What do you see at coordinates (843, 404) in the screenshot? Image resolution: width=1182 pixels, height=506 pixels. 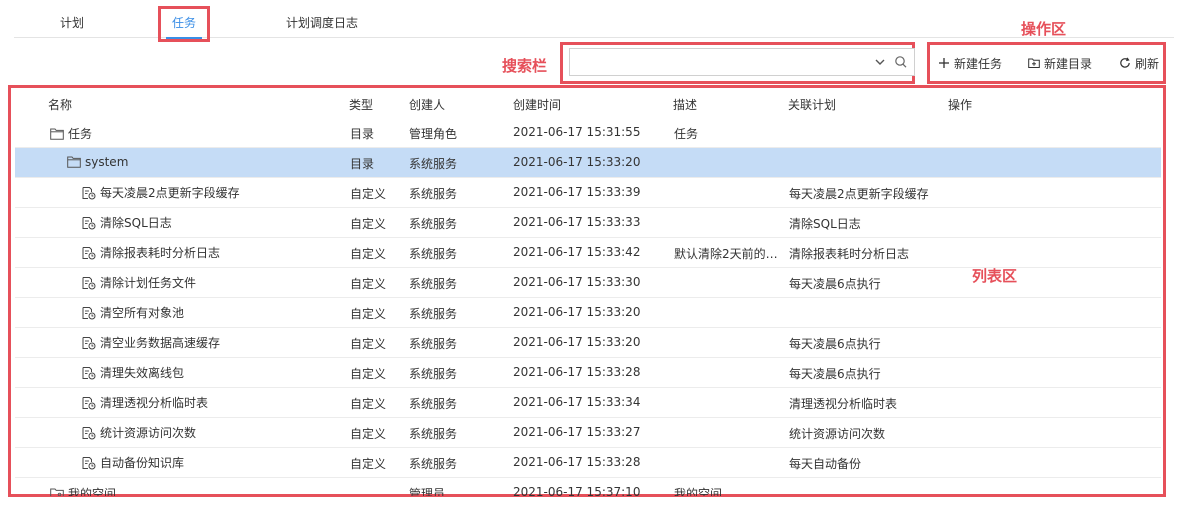 I see `related-plan-cell: 清理透视分析临时表` at bounding box center [843, 404].